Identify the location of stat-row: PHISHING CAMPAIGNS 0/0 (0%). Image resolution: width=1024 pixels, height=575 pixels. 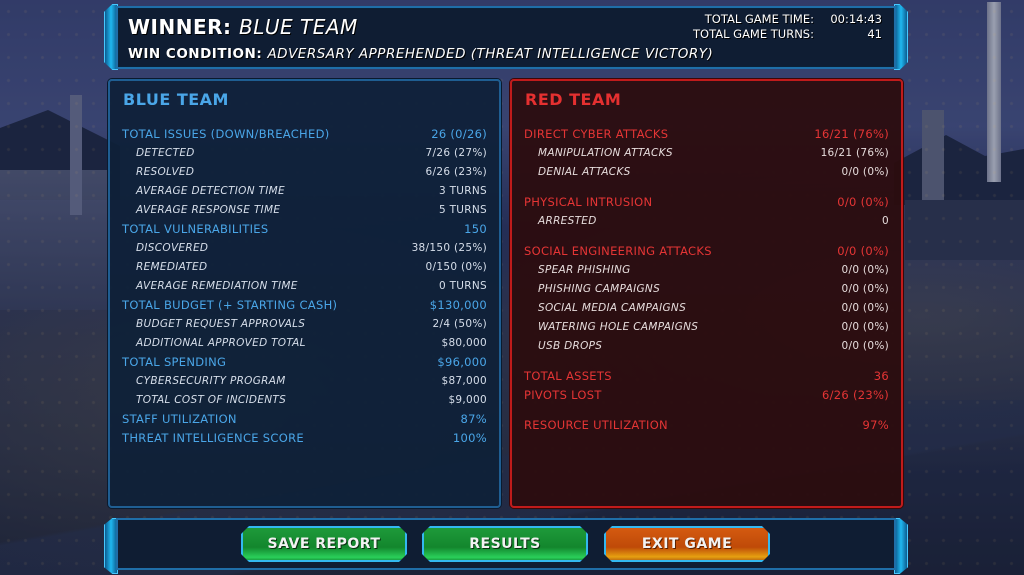
(706, 289).